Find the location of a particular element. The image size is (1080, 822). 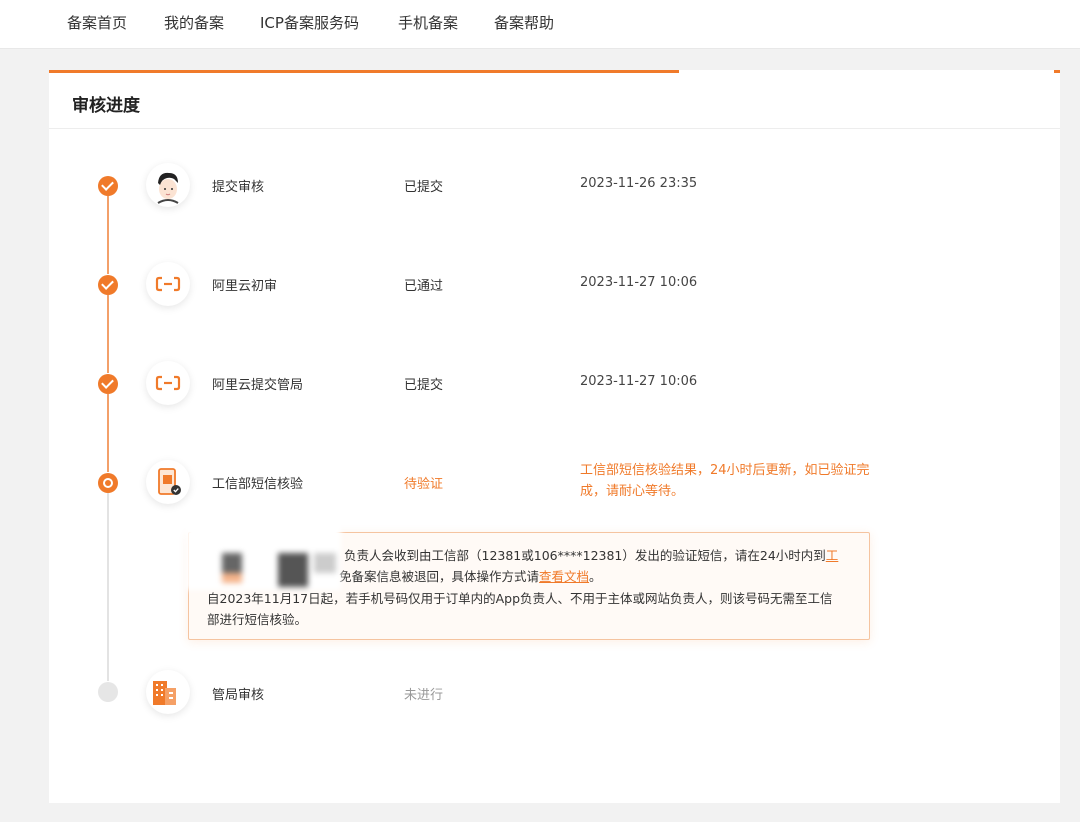

notice-line-2: 免备案信息被退回，具体操作方式请查看文档。 is located at coordinates (470, 577).